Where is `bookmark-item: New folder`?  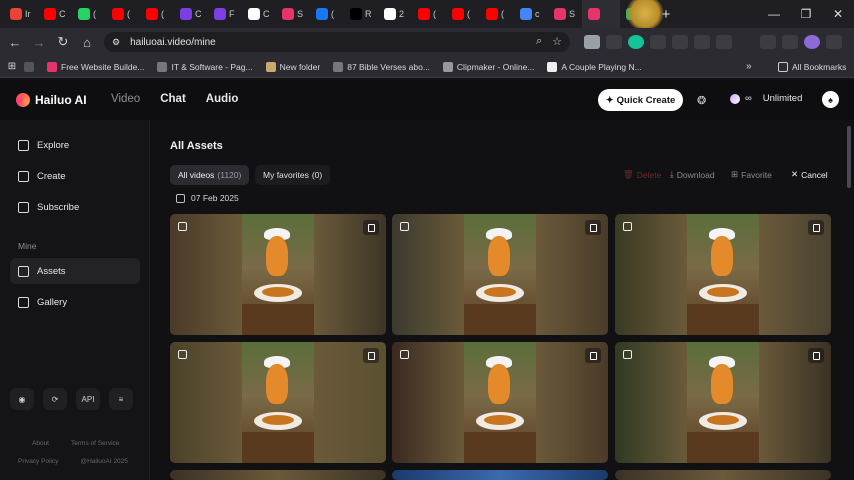 bookmark-item: New folder is located at coordinates (292, 66).